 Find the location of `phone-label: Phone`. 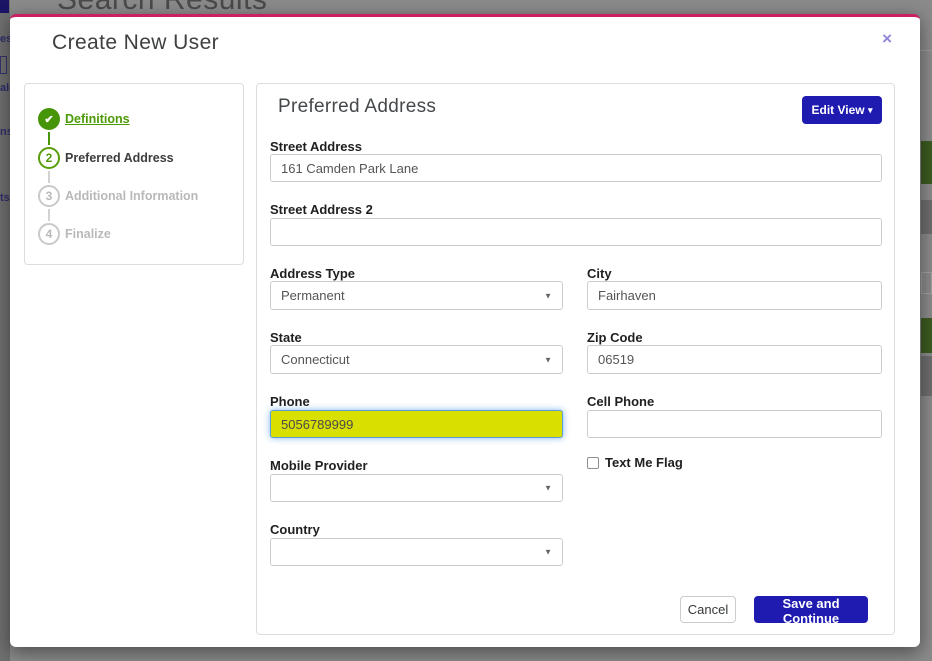

phone-label: Phone is located at coordinates (290, 401).